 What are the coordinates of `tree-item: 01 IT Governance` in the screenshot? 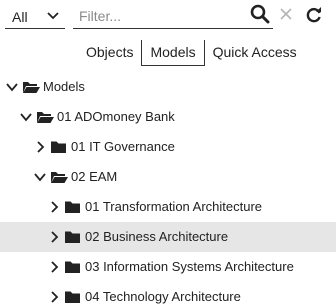 It's located at (168, 147).